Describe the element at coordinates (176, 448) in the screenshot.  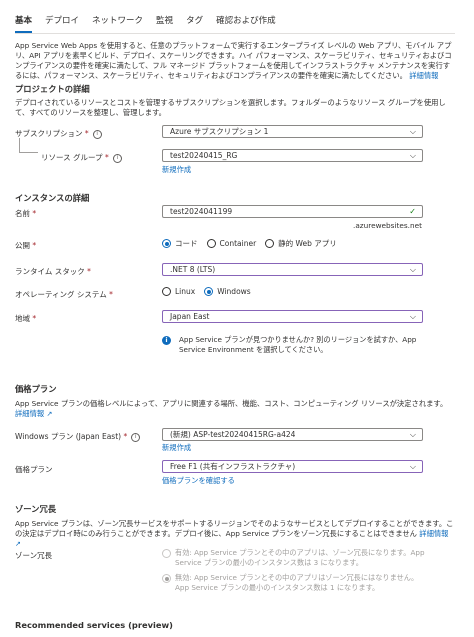
I see `create-plan-link: 新規作成` at that location.